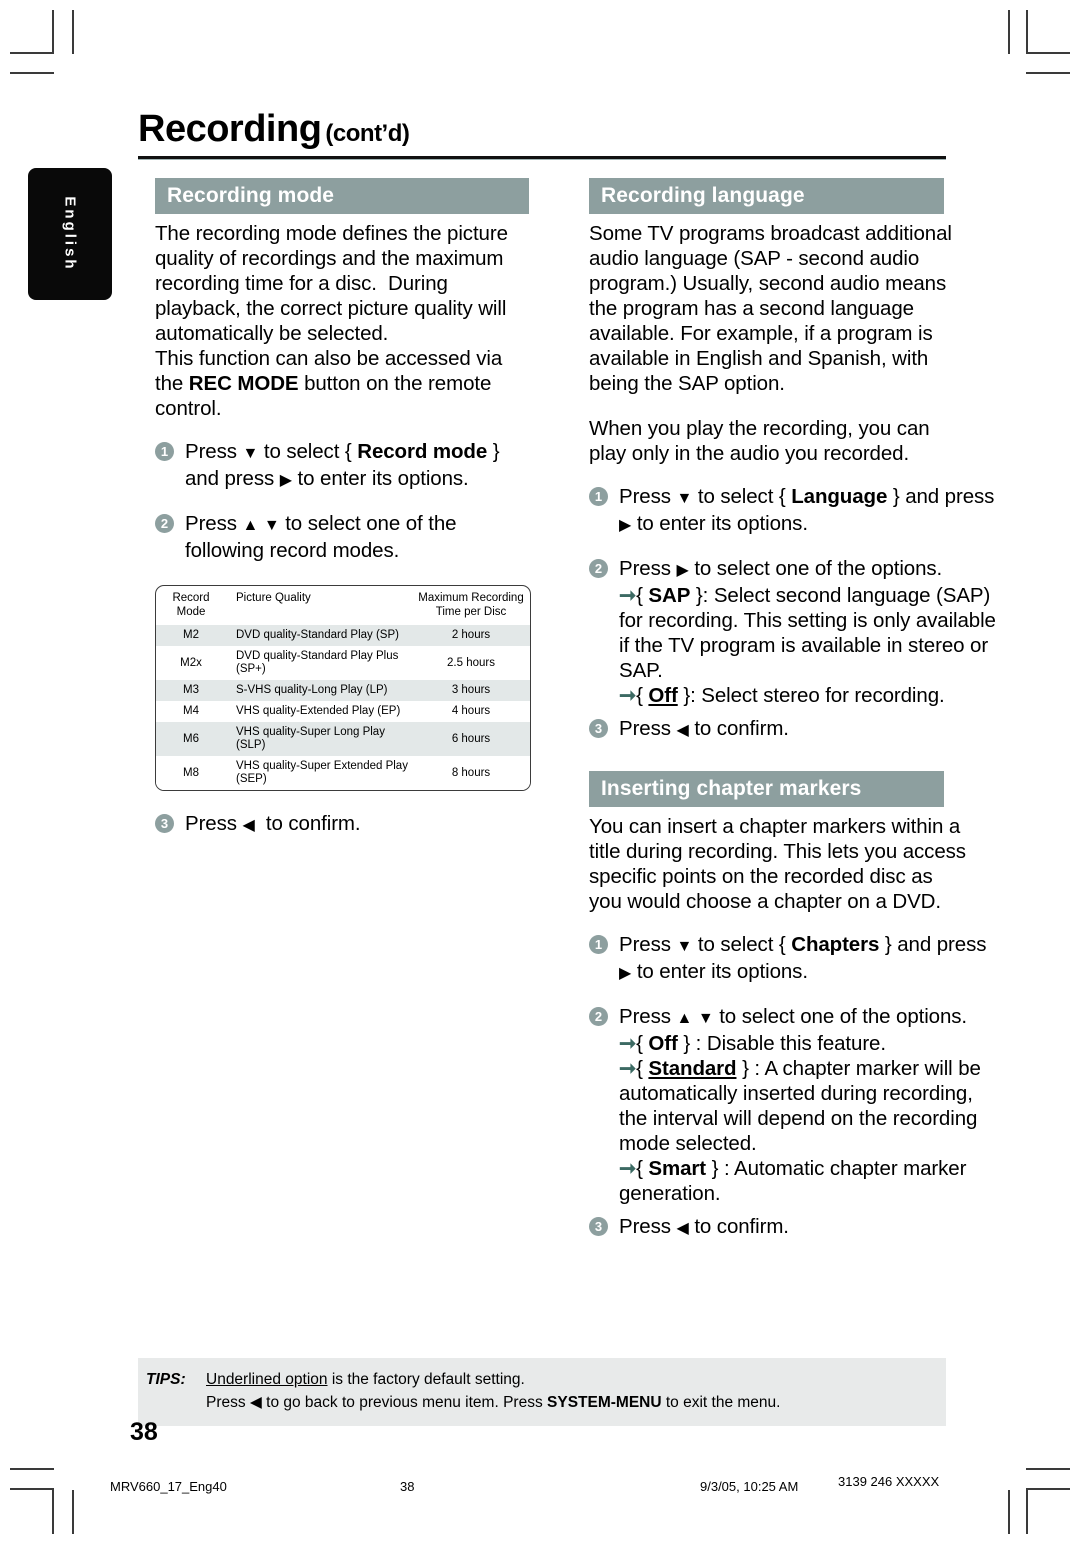  I want to click on system-menu-button-label: SYSTEM-MENU, so click(604, 1402).